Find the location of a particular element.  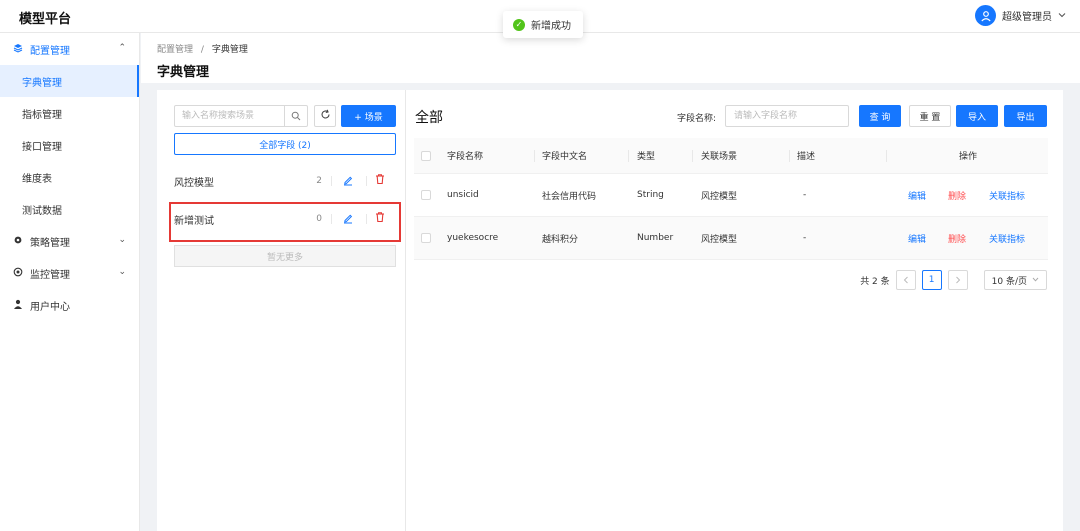

field-name-input is located at coordinates (787, 116).